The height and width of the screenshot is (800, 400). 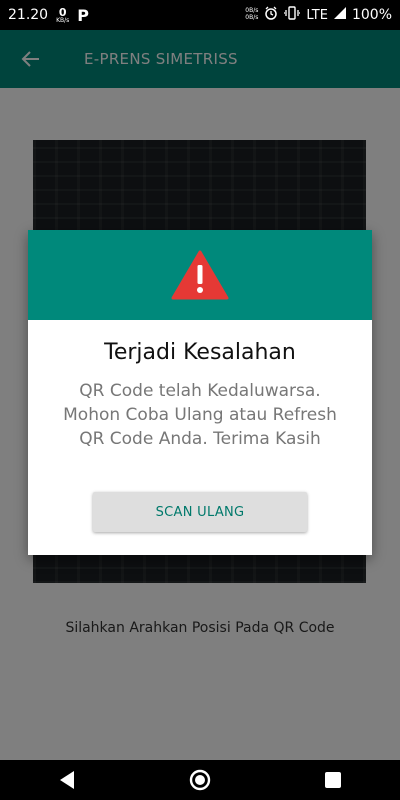 What do you see at coordinates (28, 15) in the screenshot?
I see `status-time: 21.20` at bounding box center [28, 15].